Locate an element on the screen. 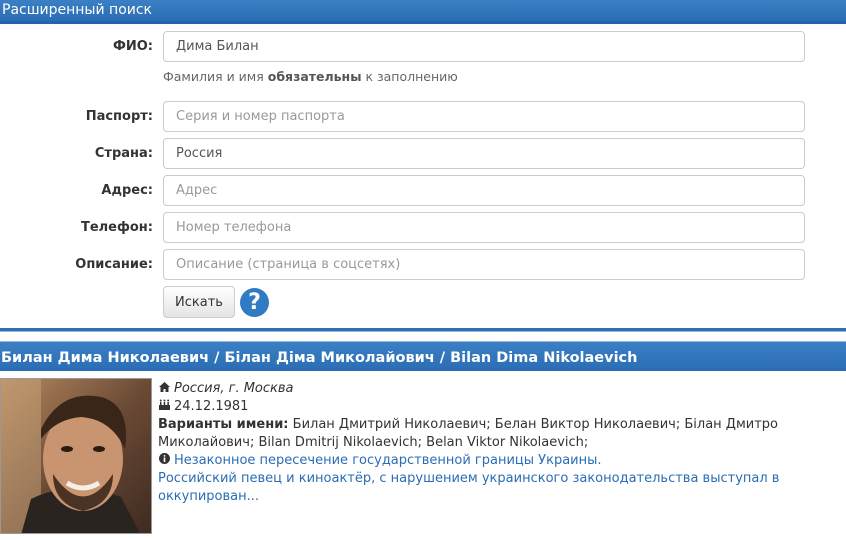  person-photo is located at coordinates (76, 456).